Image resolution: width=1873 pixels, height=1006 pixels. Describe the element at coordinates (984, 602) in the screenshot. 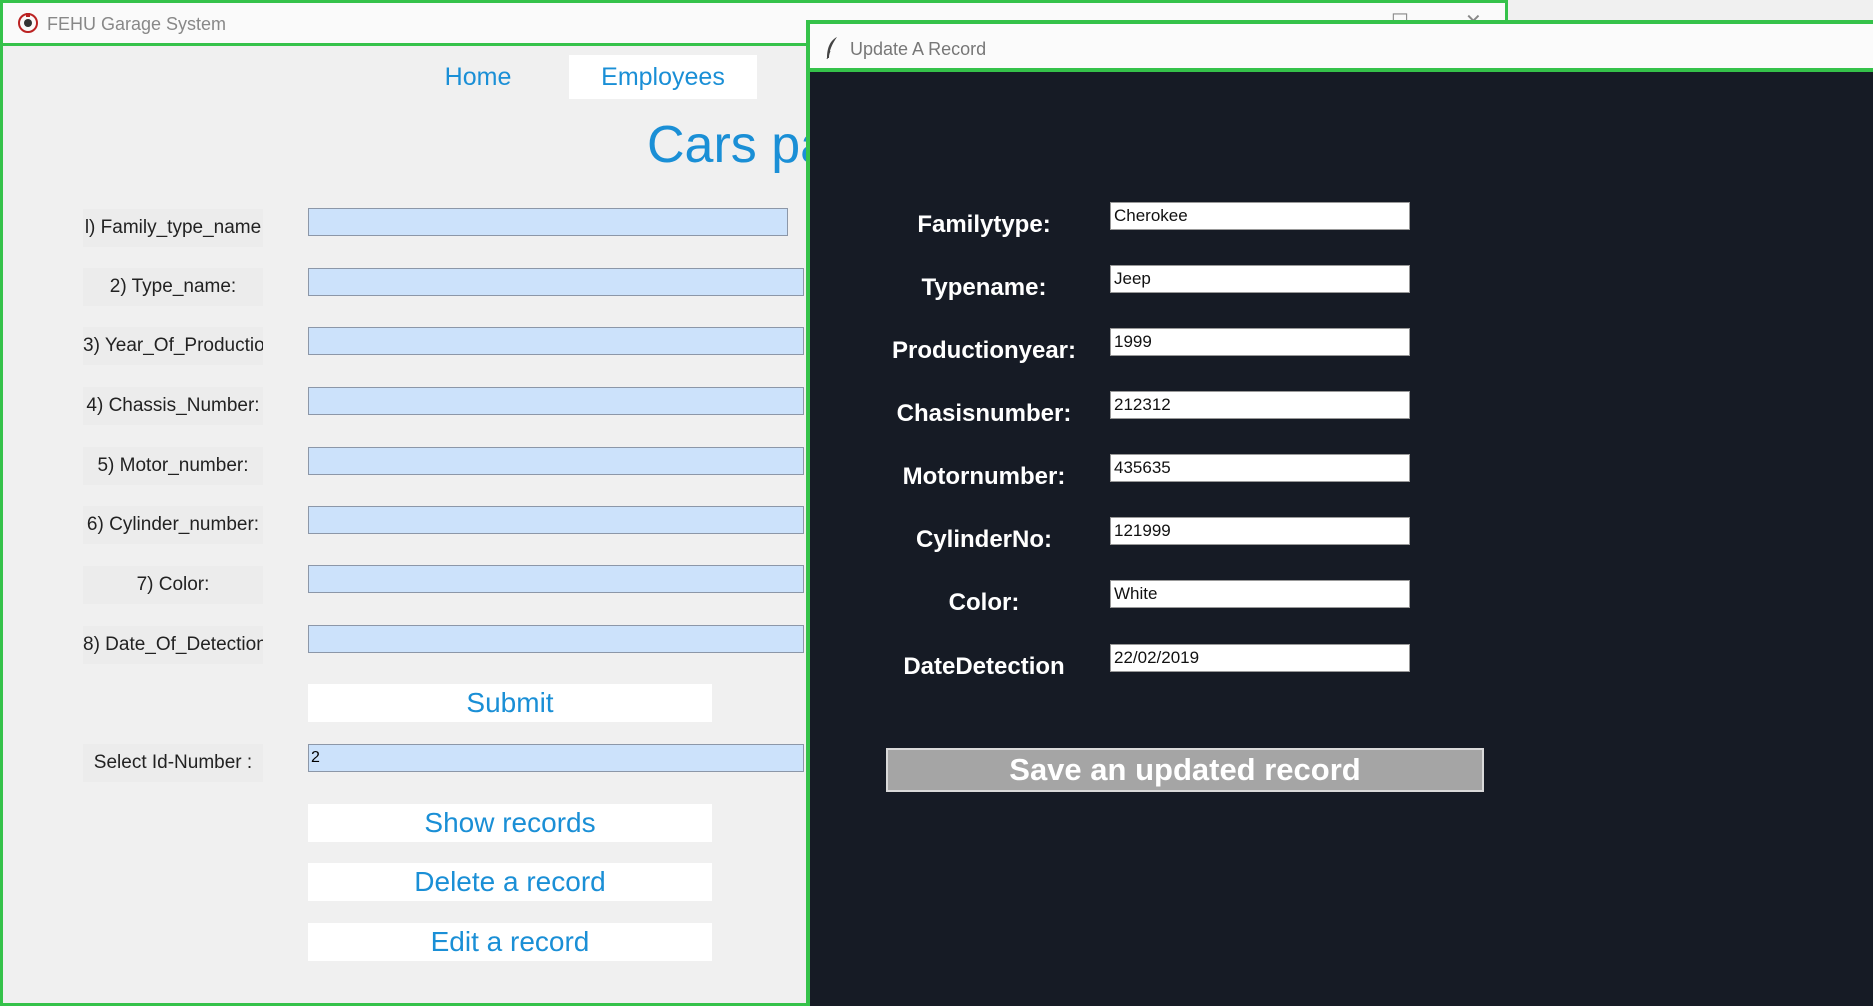

I see `color-label-update: Color:` at that location.